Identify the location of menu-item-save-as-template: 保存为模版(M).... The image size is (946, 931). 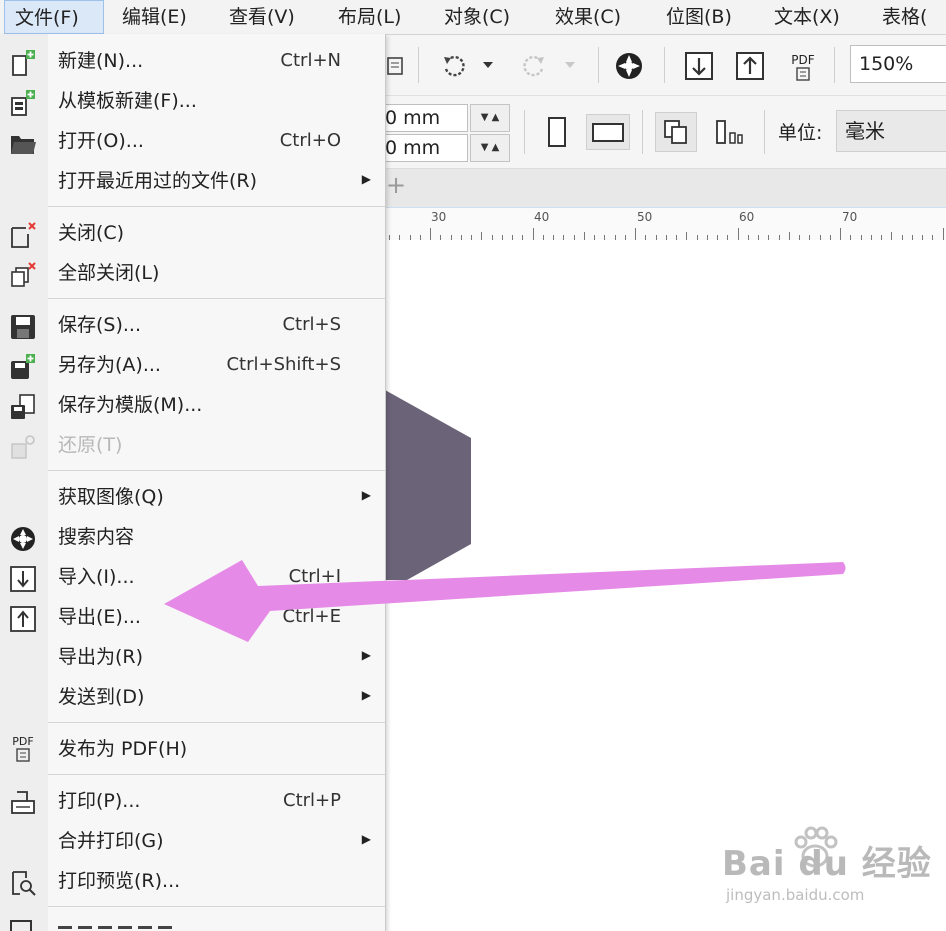
(192, 405).